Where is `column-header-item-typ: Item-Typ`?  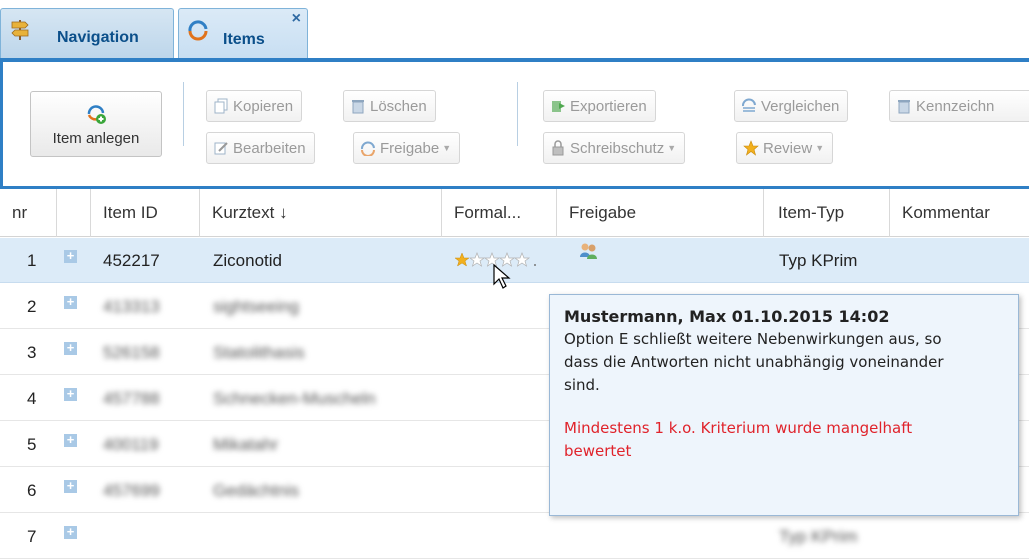
column-header-item-typ: Item-Typ is located at coordinates (827, 213).